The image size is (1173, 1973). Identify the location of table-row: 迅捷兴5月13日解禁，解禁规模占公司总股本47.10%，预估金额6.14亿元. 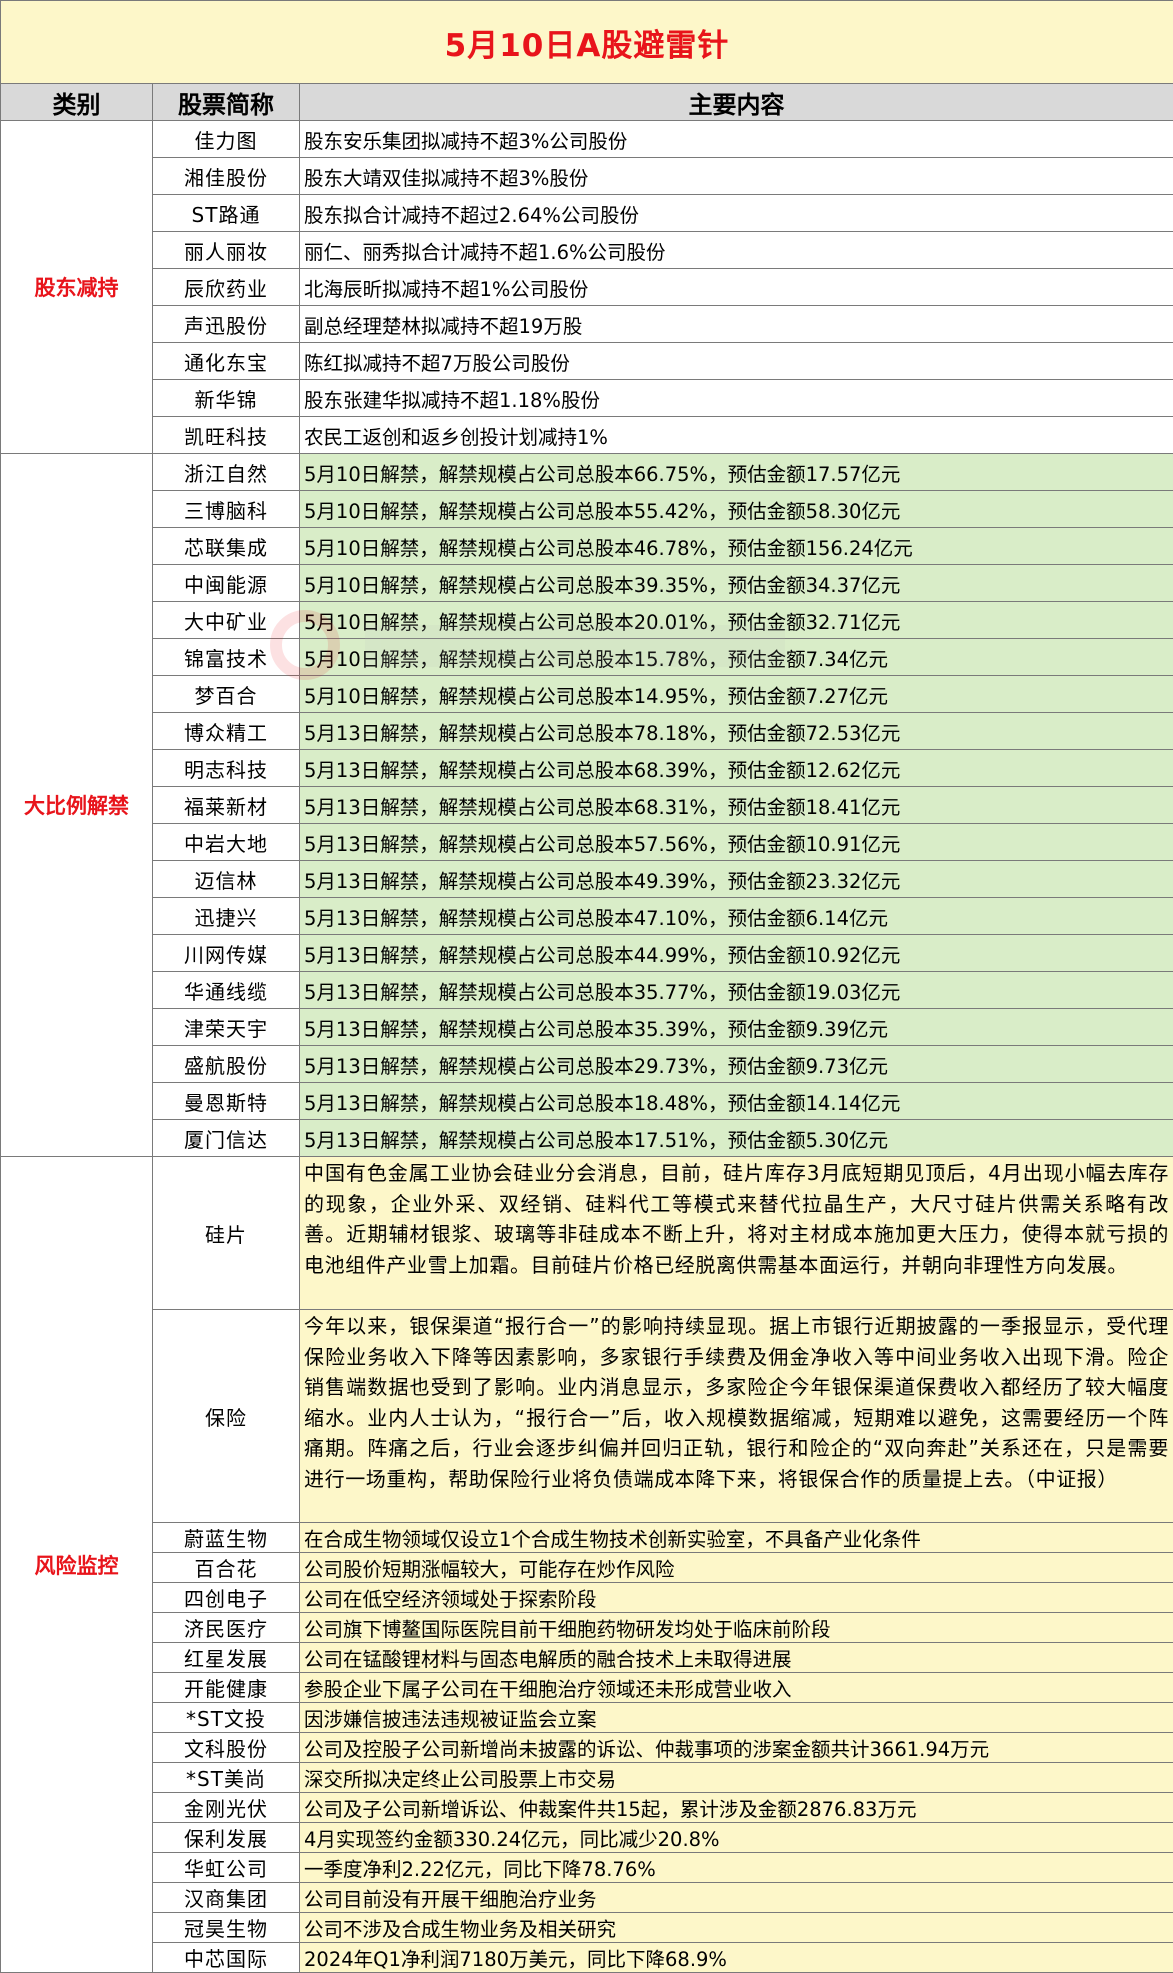
(587, 916).